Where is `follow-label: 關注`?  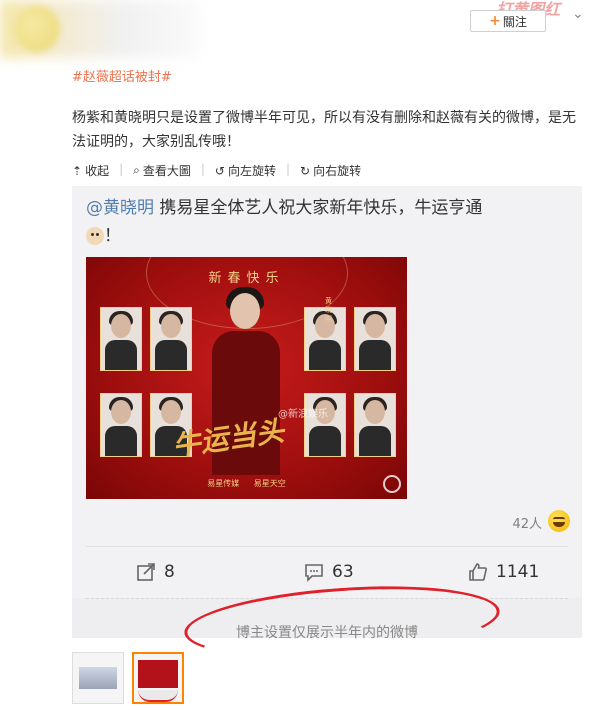 follow-label: 關注 is located at coordinates (514, 21).